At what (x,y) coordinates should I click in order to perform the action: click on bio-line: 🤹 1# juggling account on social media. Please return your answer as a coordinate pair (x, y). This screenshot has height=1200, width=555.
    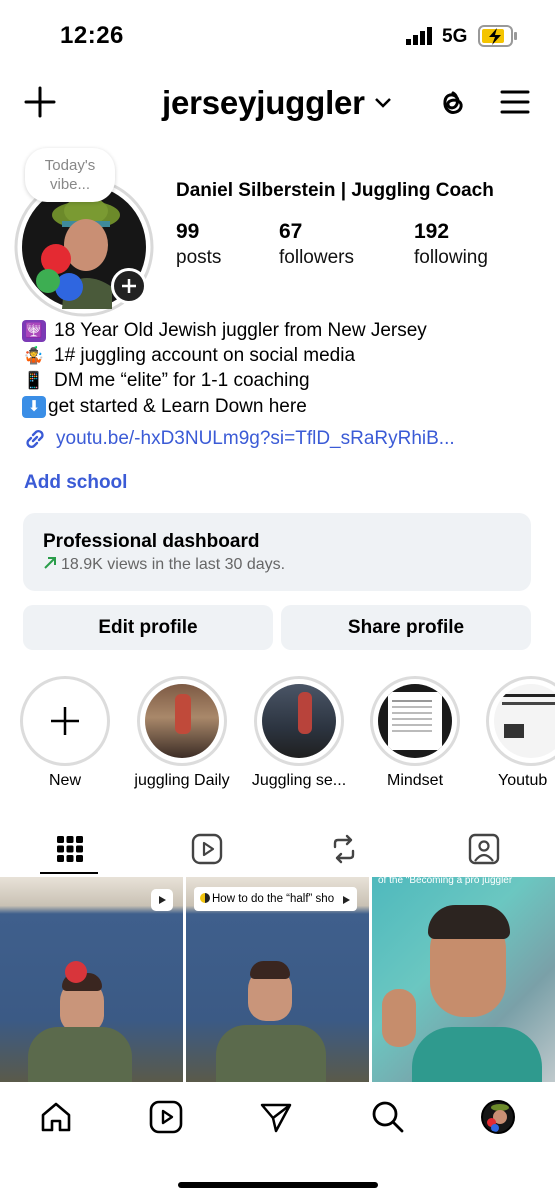
    Looking at the image, I should click on (188, 355).